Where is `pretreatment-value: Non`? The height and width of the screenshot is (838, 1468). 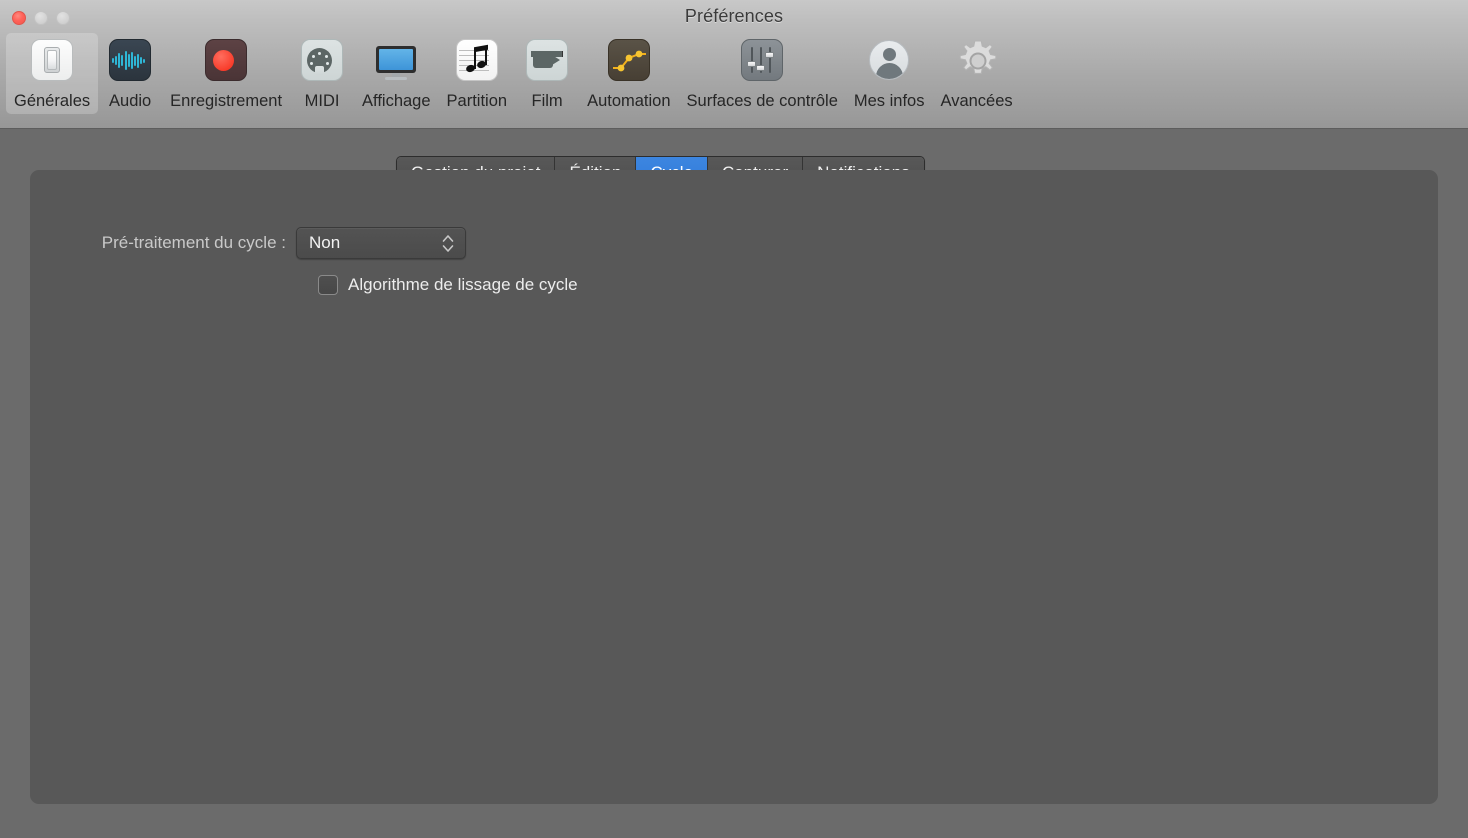 pretreatment-value: Non is located at coordinates (325, 242).